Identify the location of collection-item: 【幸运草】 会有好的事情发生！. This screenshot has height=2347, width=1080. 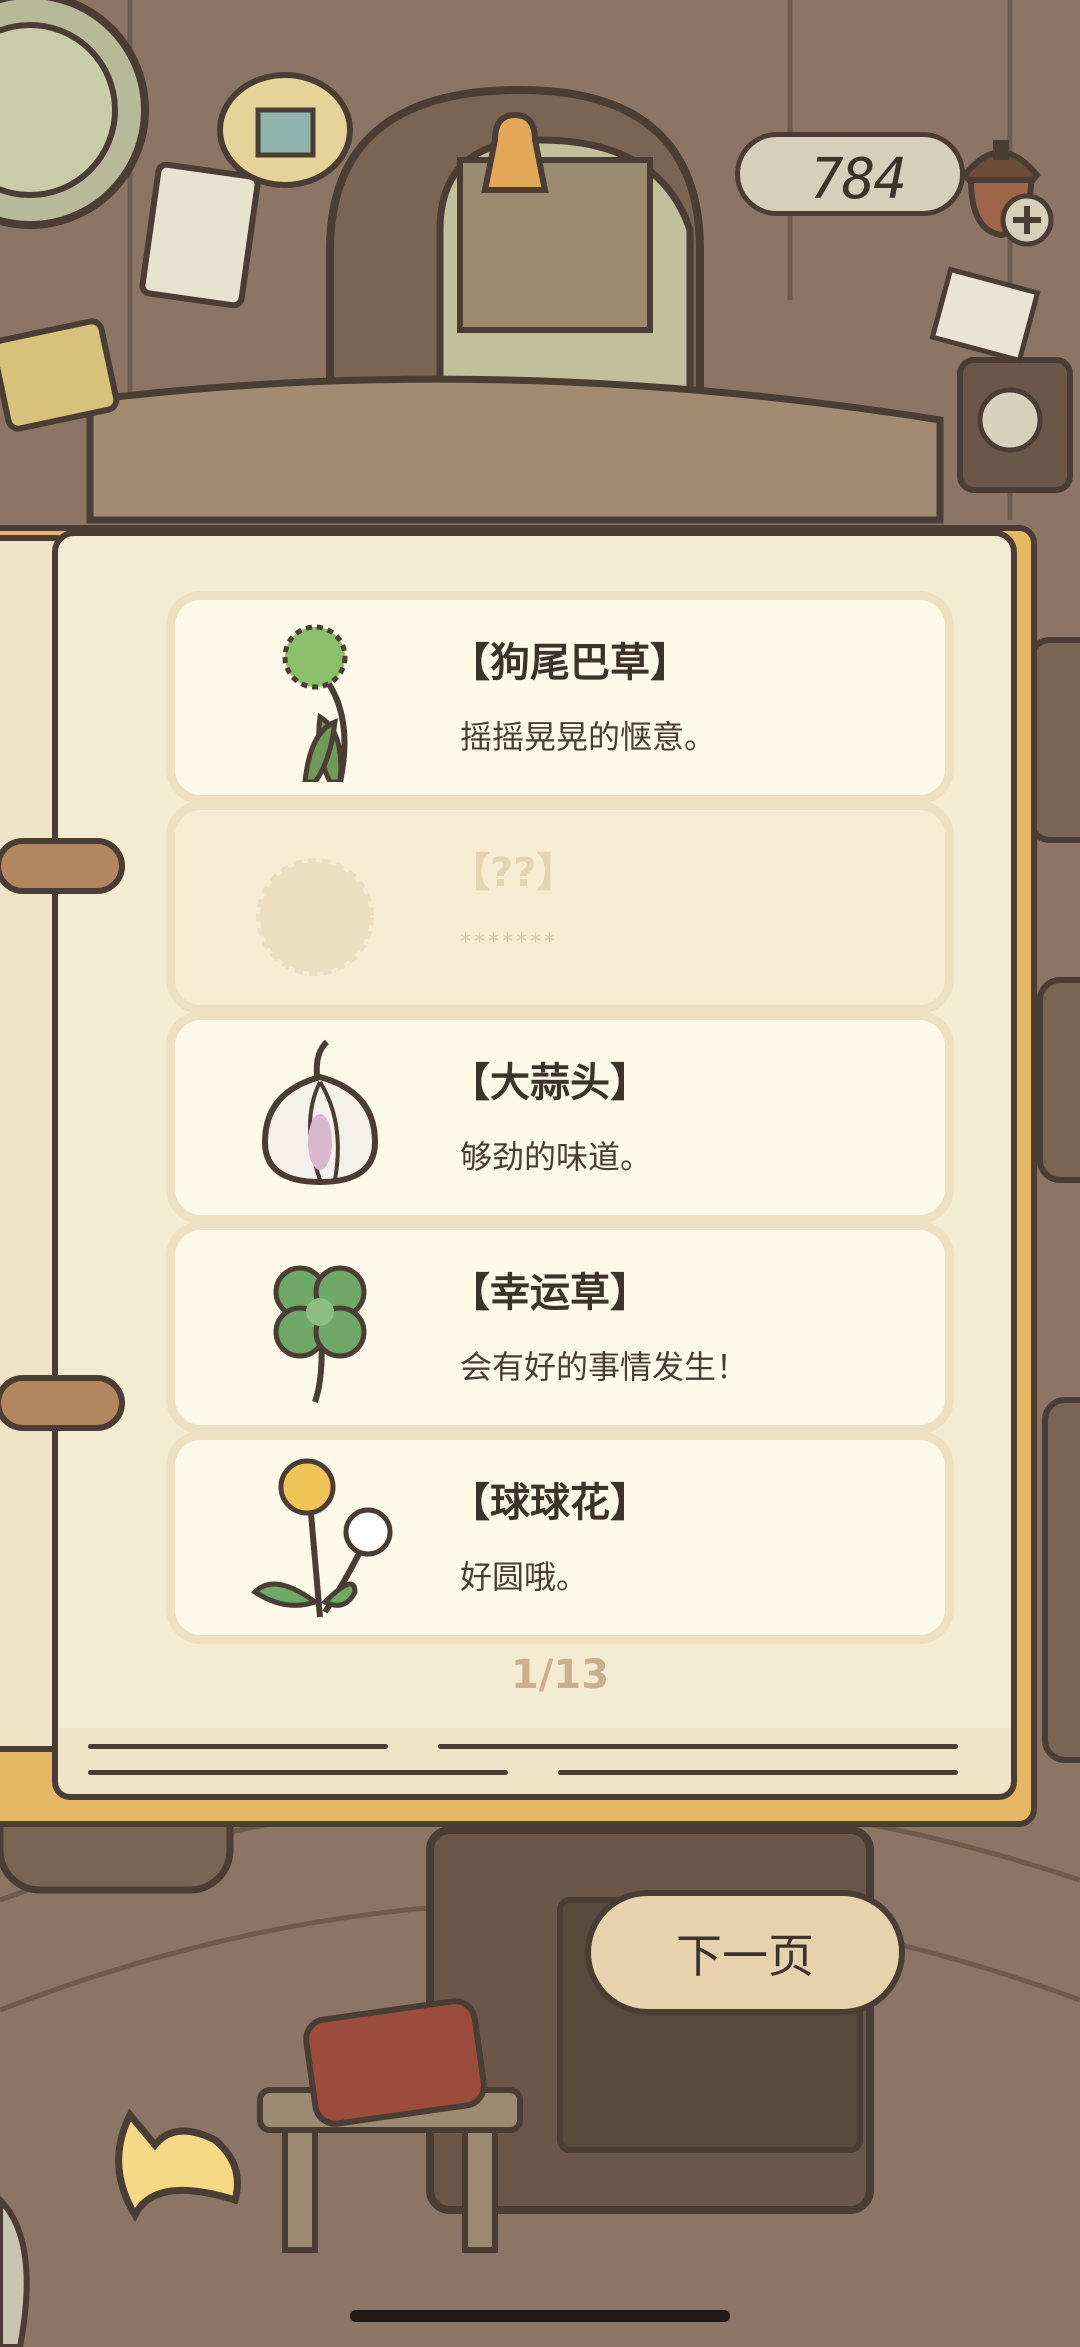
(560, 1327).